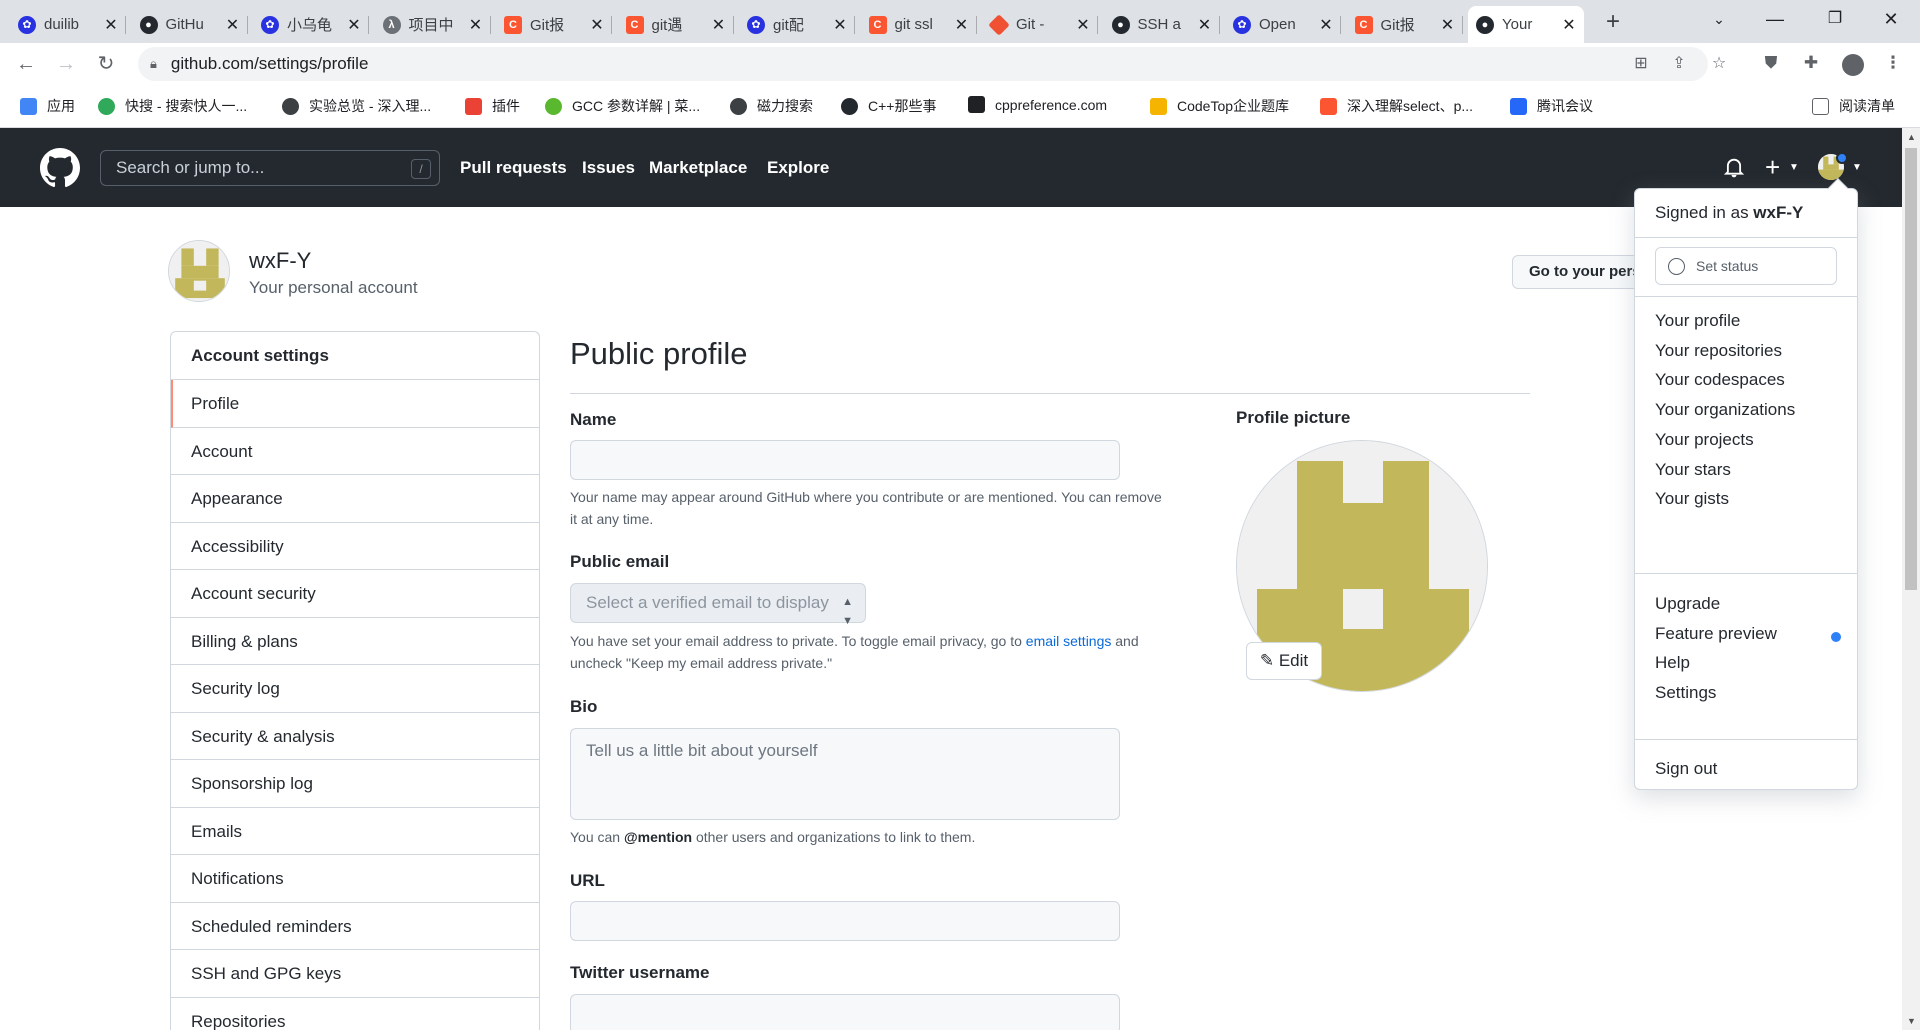 Image resolution: width=1920 pixels, height=1030 pixels. I want to click on bookmark-item: 腾讯会议, so click(1551, 106).